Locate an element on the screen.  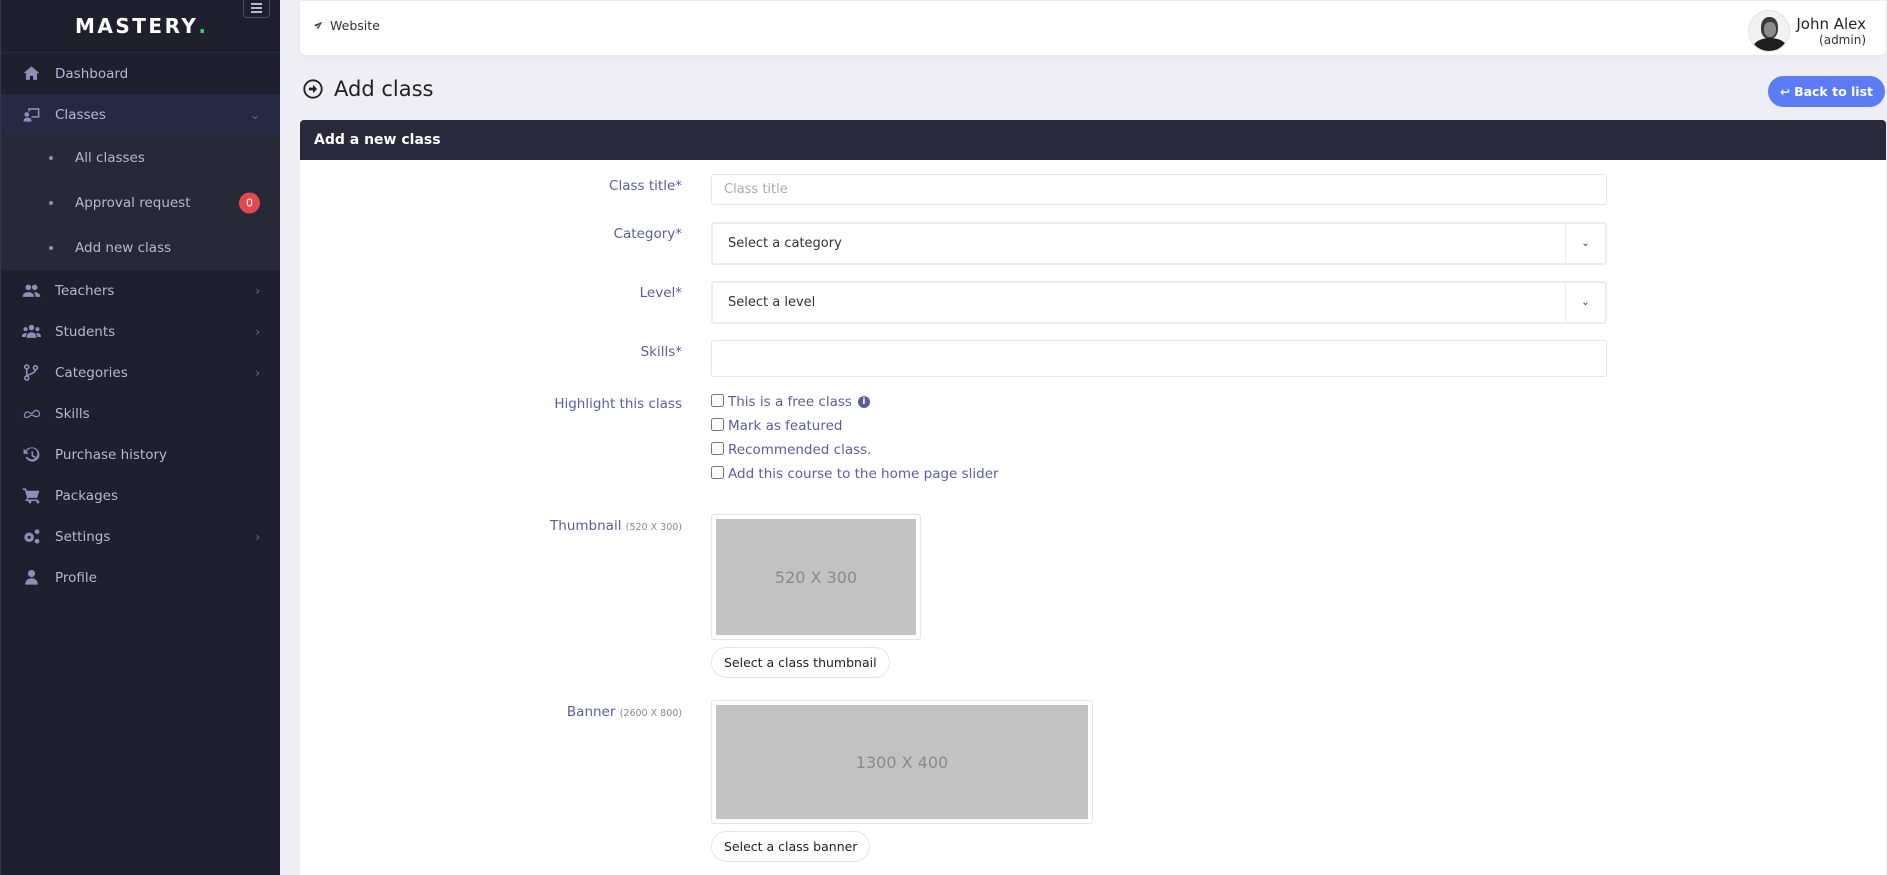
sidebar-item-label: Skills is located at coordinates (72, 413).